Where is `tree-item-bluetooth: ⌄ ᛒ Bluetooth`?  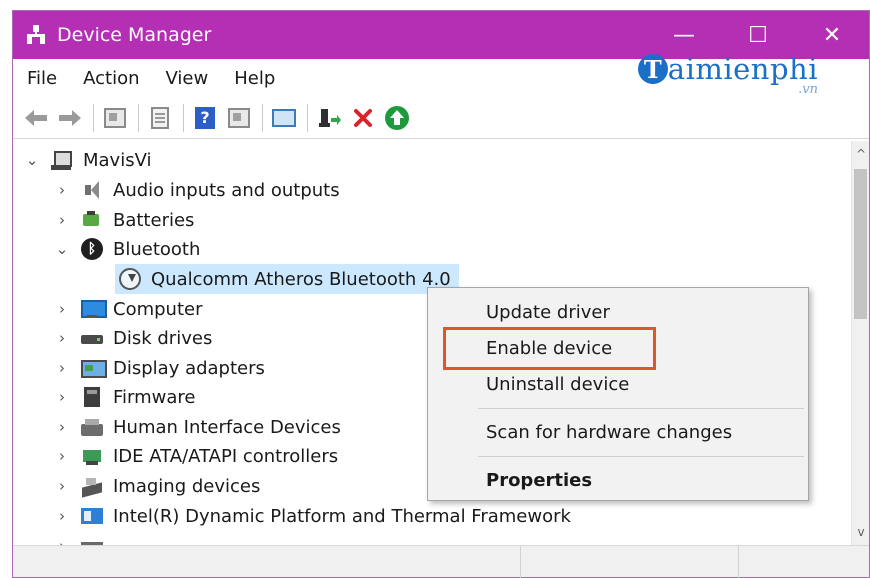
tree-item-bluetooth: ⌄ ᛒ Bluetooth is located at coordinates (126, 249).